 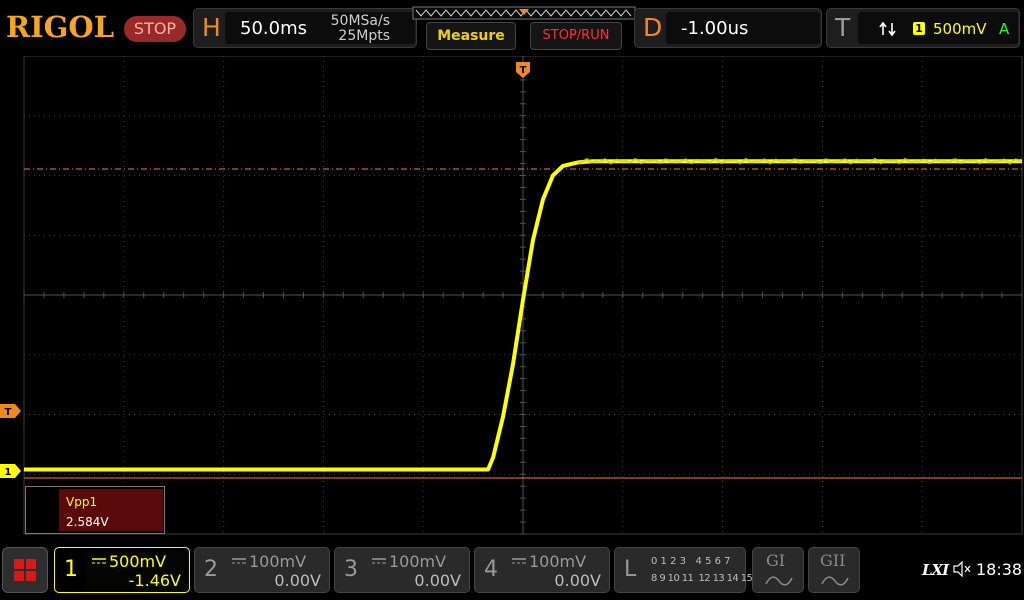 I want to click on channel-4-number: 4, so click(x=491, y=569).